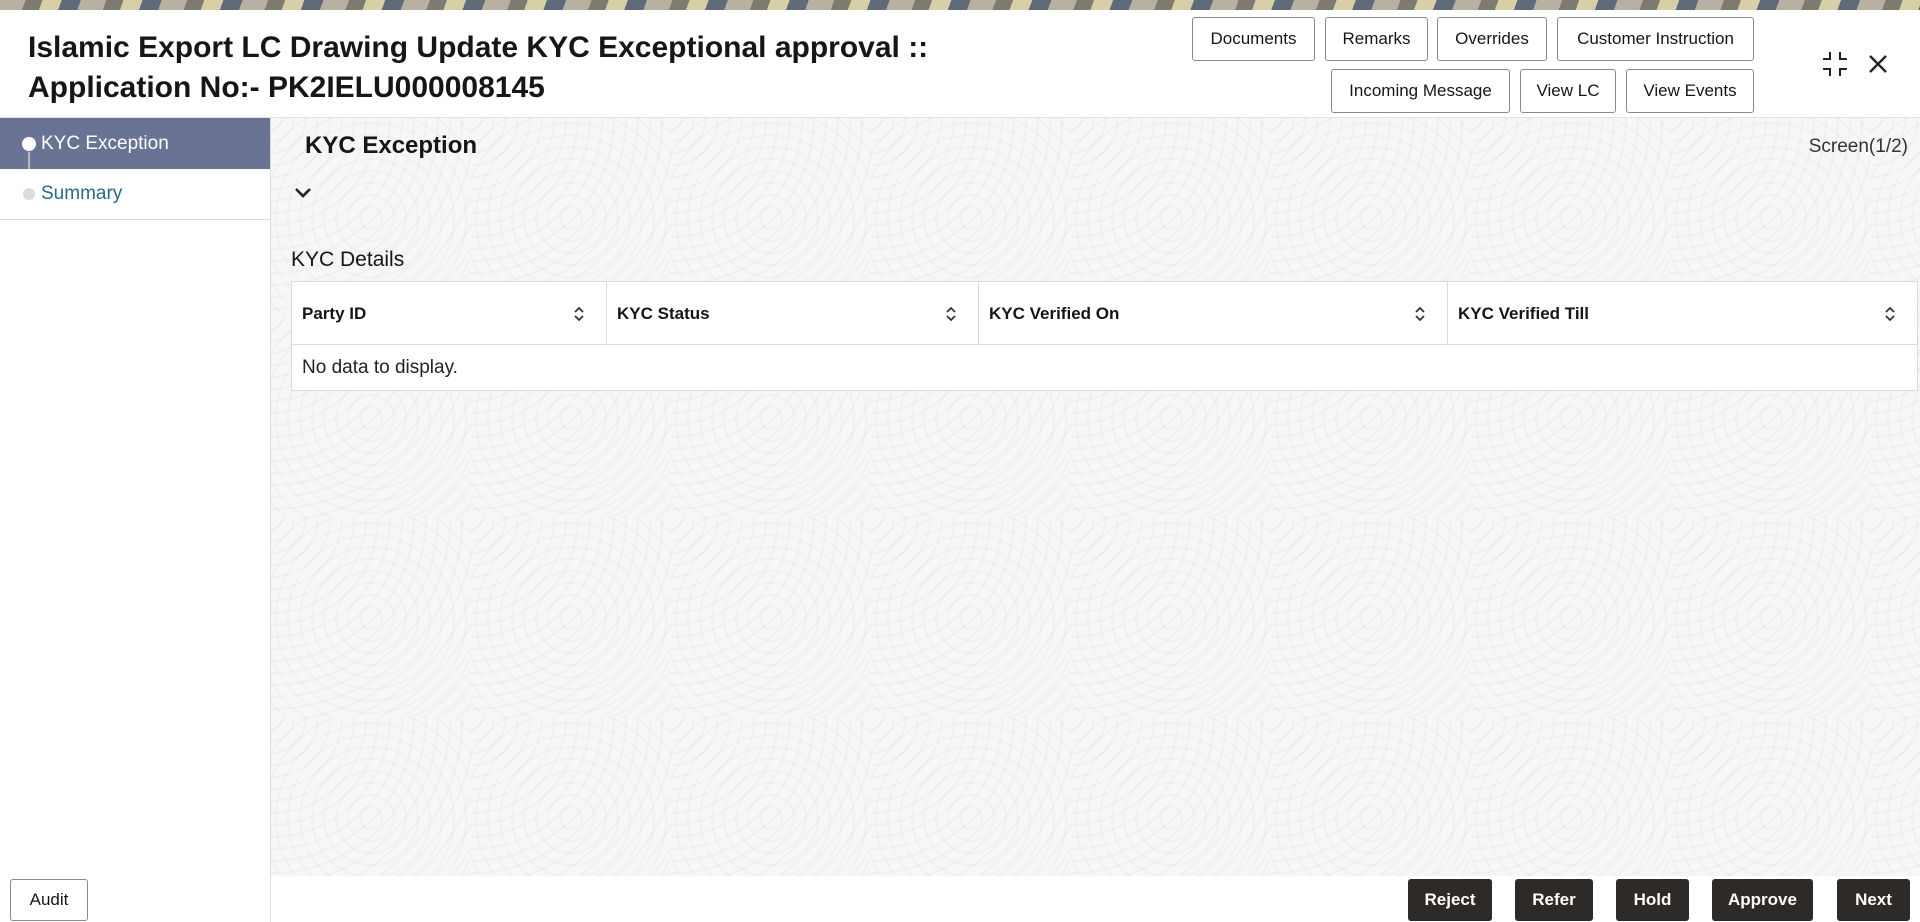 The height and width of the screenshot is (922, 1920). I want to click on kyc-details-heading: KYC Details, so click(348, 259).